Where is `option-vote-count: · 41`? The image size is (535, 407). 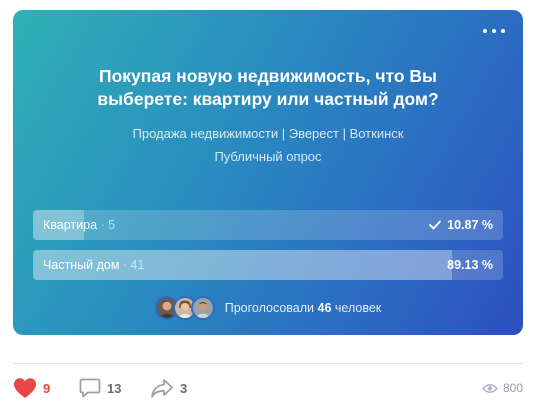
option-vote-count: · 41 is located at coordinates (132, 265).